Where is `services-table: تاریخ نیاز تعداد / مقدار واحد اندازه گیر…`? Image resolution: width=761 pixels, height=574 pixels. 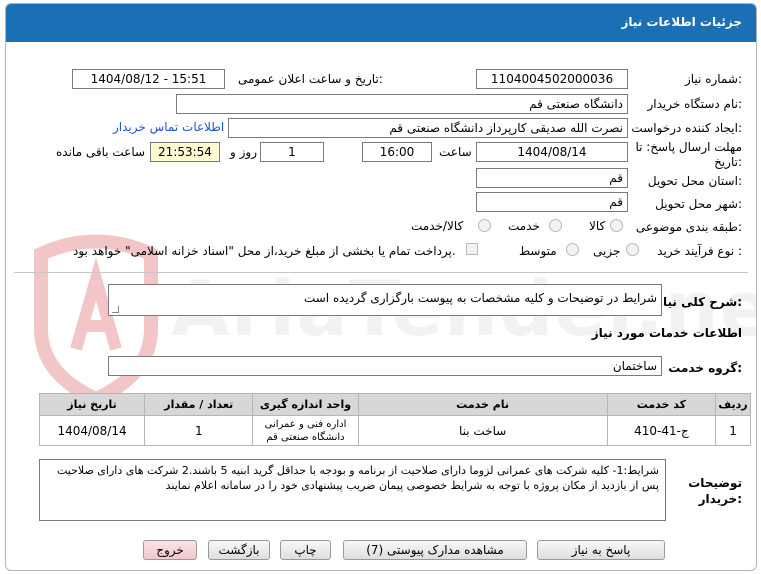 services-table: تاریخ نیاز تعداد / مقدار واحد اندازه گیر… is located at coordinates (394, 419).